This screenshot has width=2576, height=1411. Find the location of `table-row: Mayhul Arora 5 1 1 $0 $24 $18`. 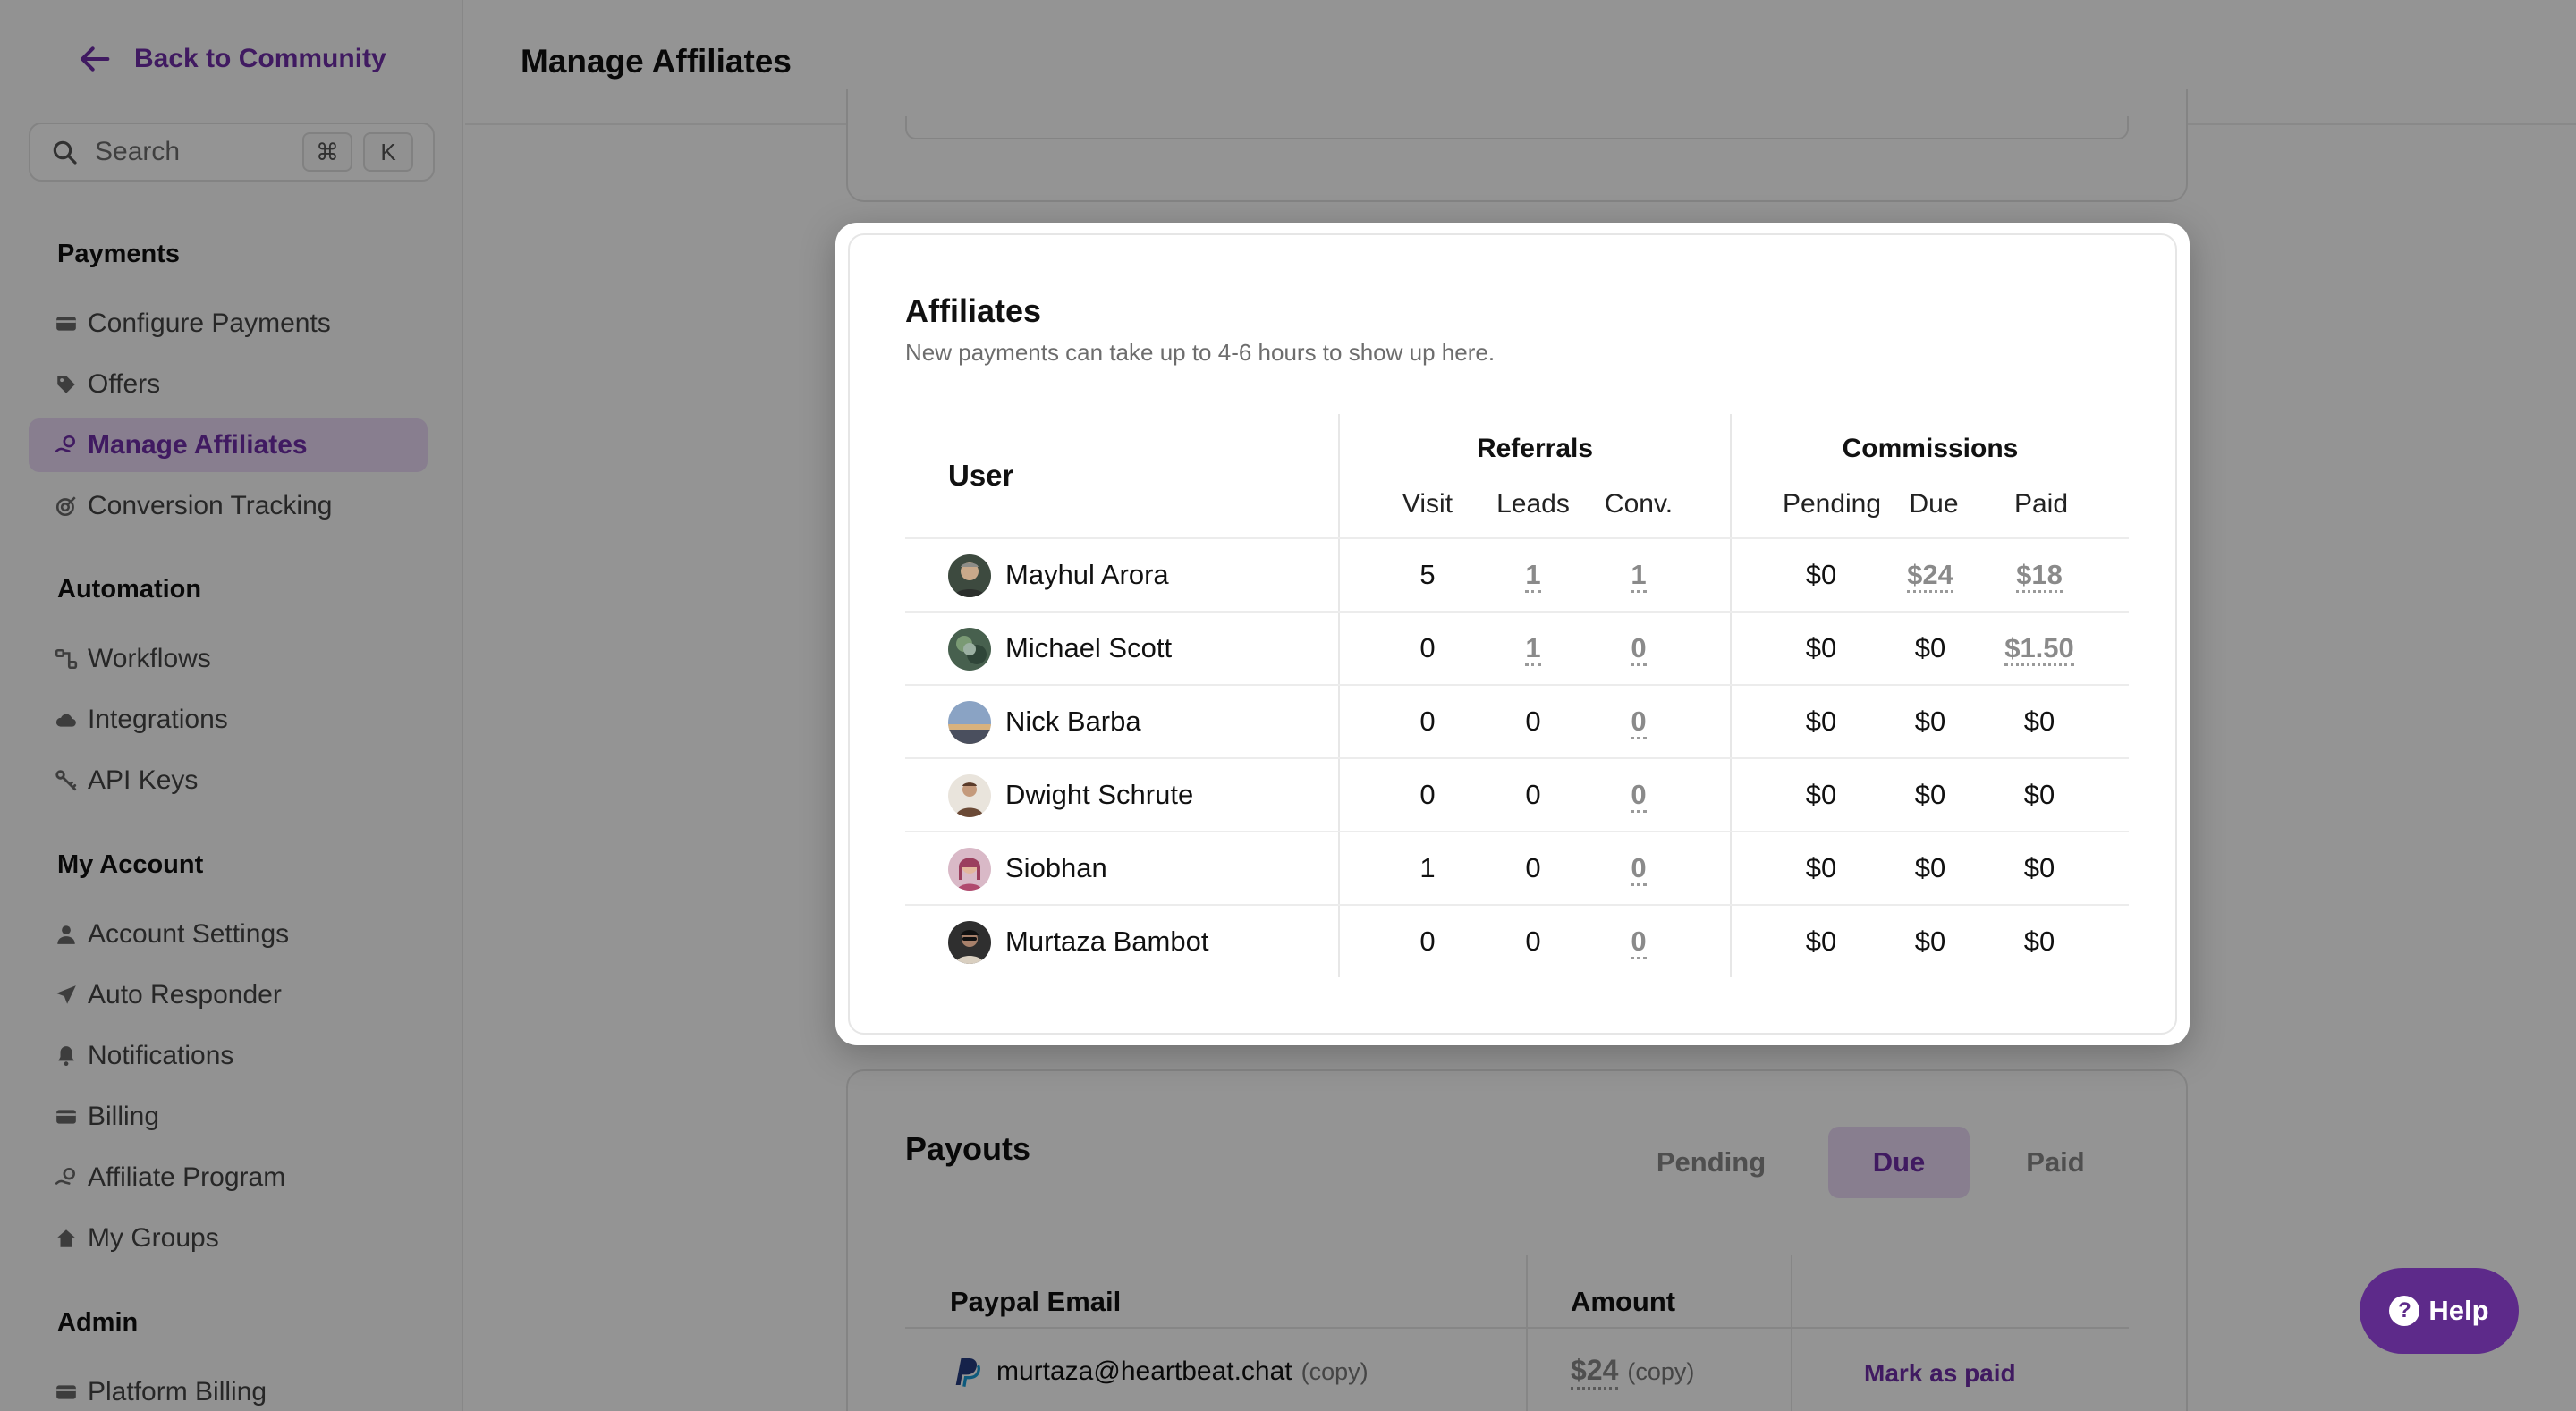

table-row: Mayhul Arora 5 1 1 $0 $24 $18 is located at coordinates (1512, 576).